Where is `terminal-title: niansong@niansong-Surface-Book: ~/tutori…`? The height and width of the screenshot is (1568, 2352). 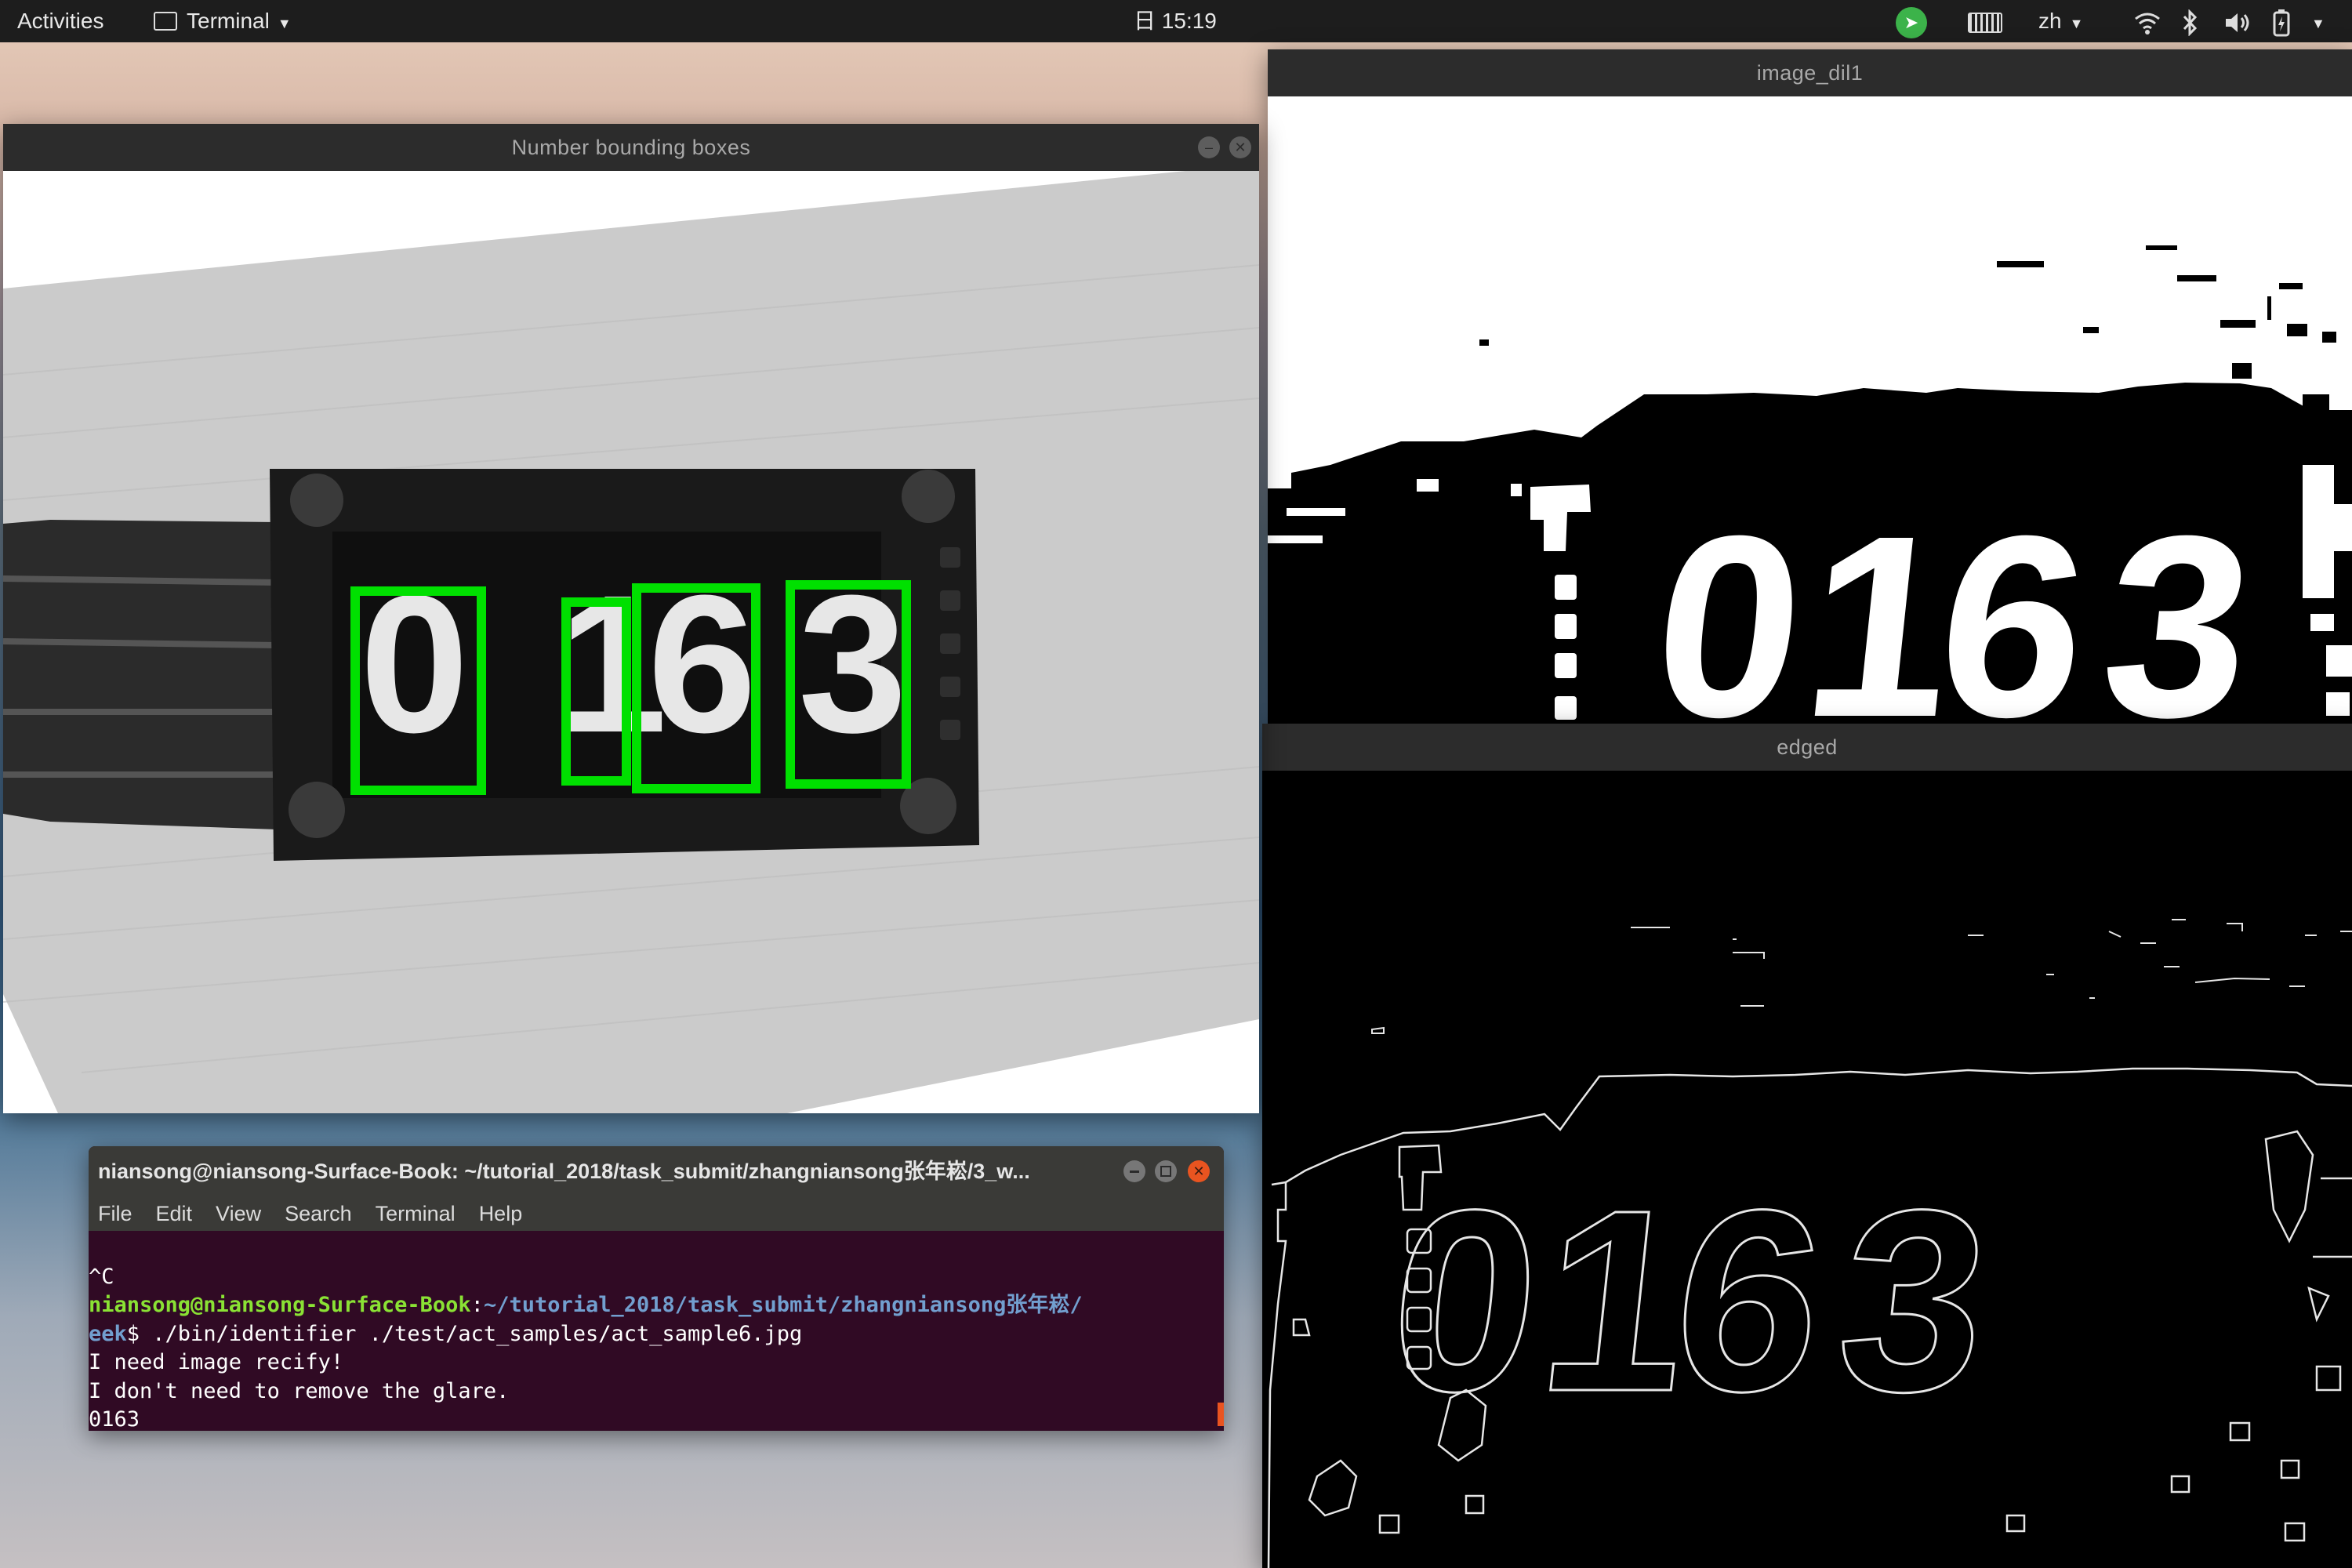 terminal-title: niansong@niansong-Surface-Book: ~/tutori… is located at coordinates (564, 1171).